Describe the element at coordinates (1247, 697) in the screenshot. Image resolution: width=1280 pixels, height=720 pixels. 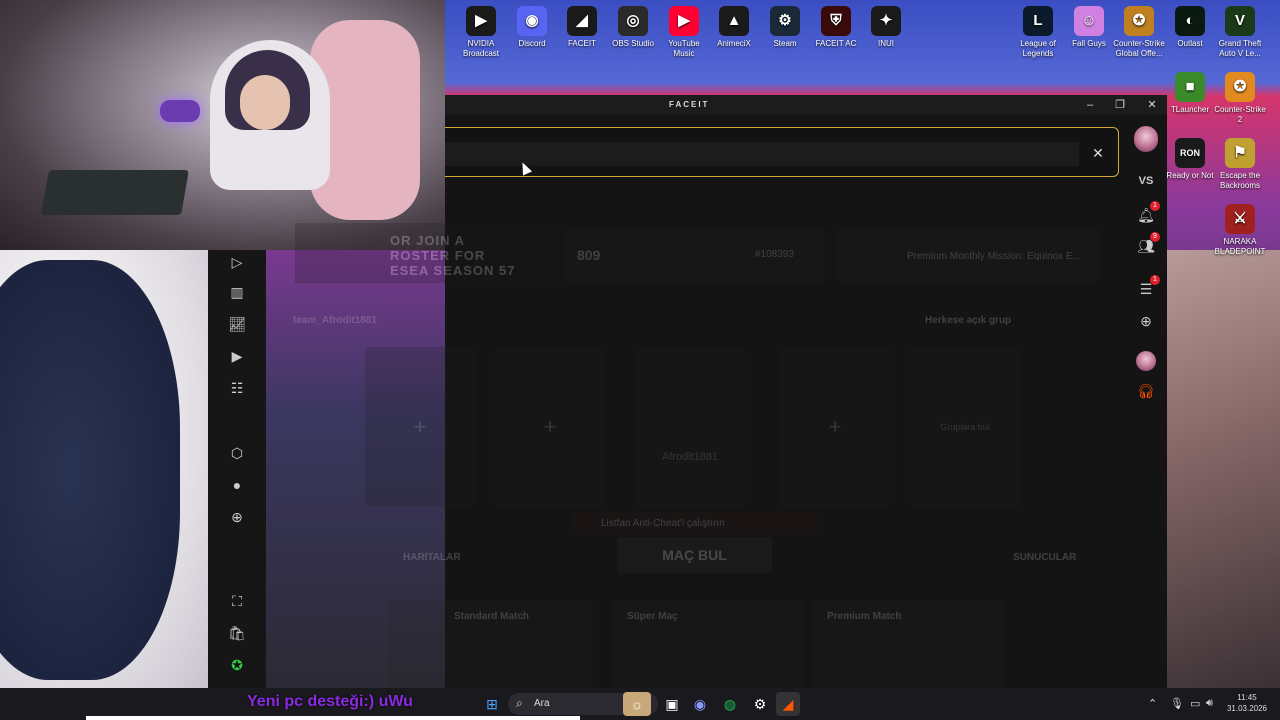
I see `clock-time: 11:45` at that location.